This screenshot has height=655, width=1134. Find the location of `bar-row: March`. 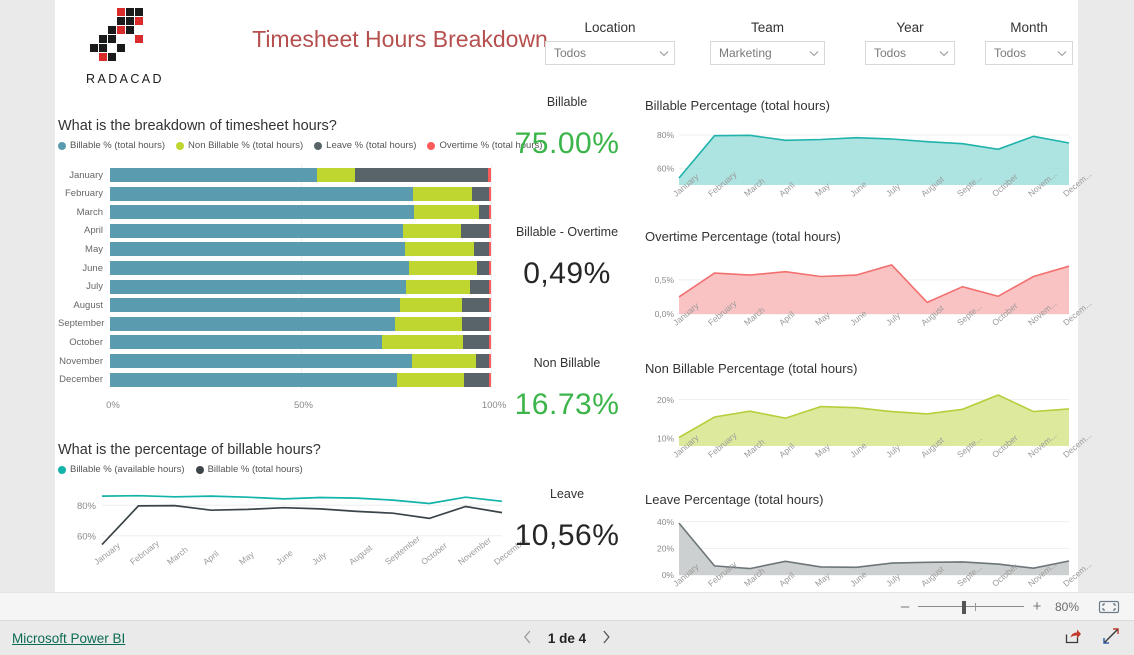

bar-row: March is located at coordinates (278, 212).